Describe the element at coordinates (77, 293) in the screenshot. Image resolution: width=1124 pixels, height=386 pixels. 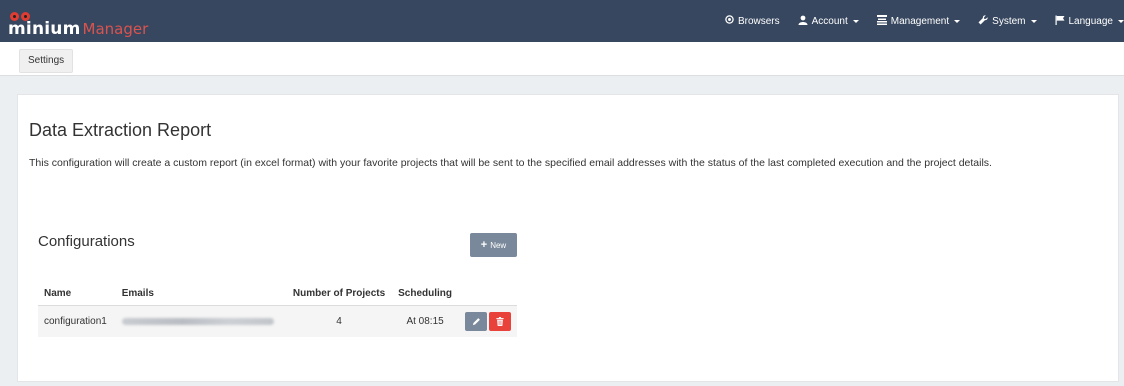
I see `column-header-name: Name` at that location.